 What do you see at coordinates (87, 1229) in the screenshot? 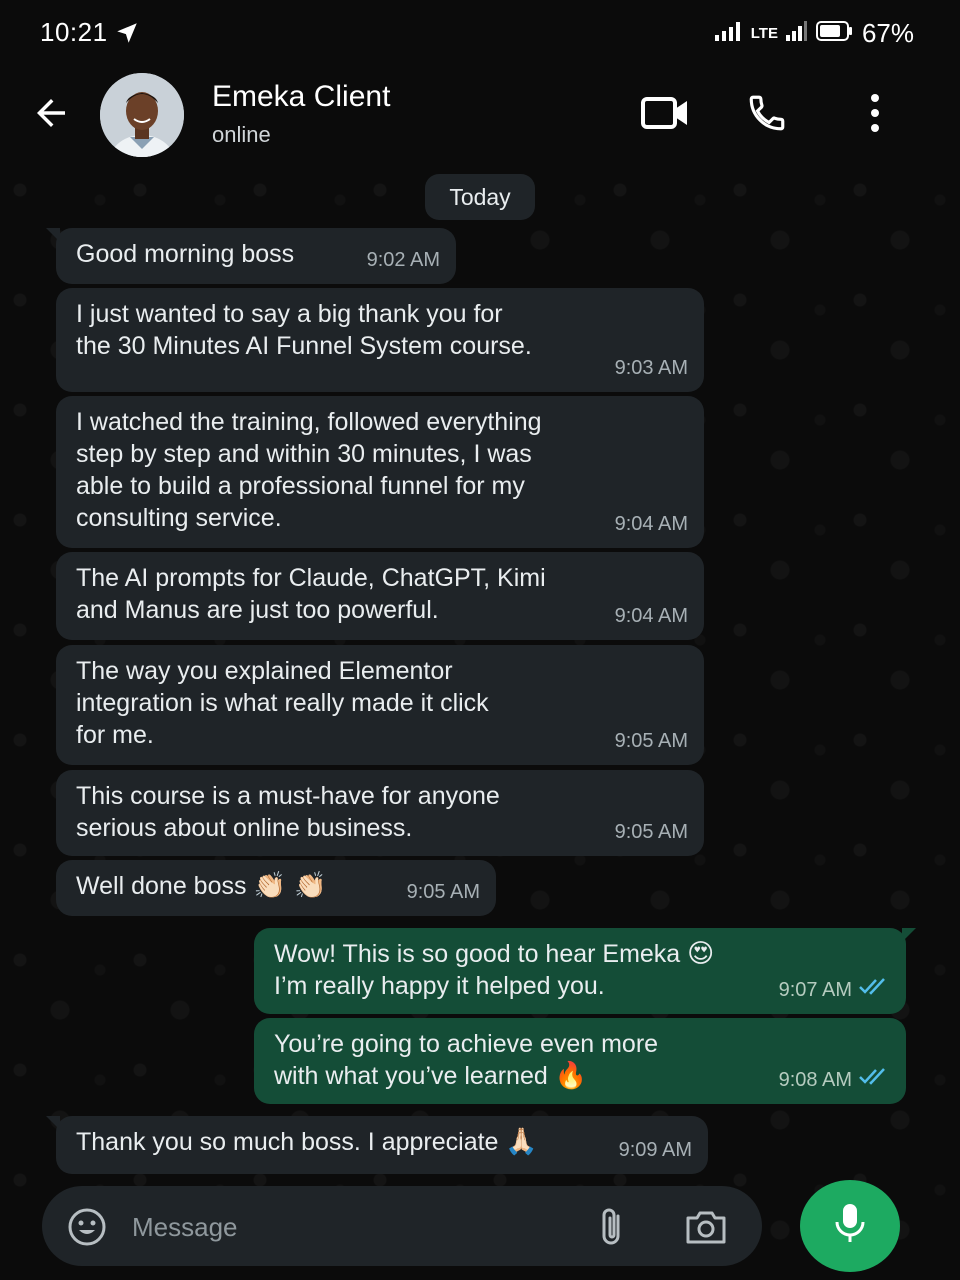
I see `emoji-icon` at bounding box center [87, 1229].